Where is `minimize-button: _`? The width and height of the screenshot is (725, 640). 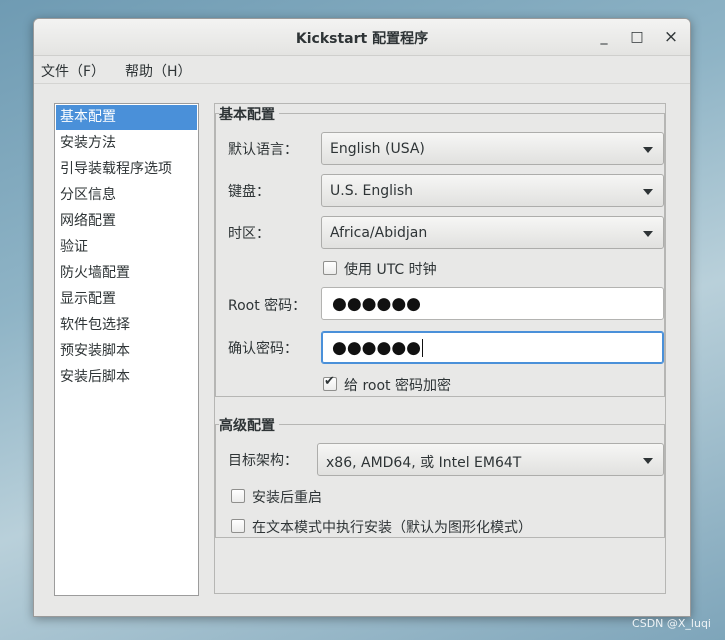
minimize-button: _ is located at coordinates (604, 37).